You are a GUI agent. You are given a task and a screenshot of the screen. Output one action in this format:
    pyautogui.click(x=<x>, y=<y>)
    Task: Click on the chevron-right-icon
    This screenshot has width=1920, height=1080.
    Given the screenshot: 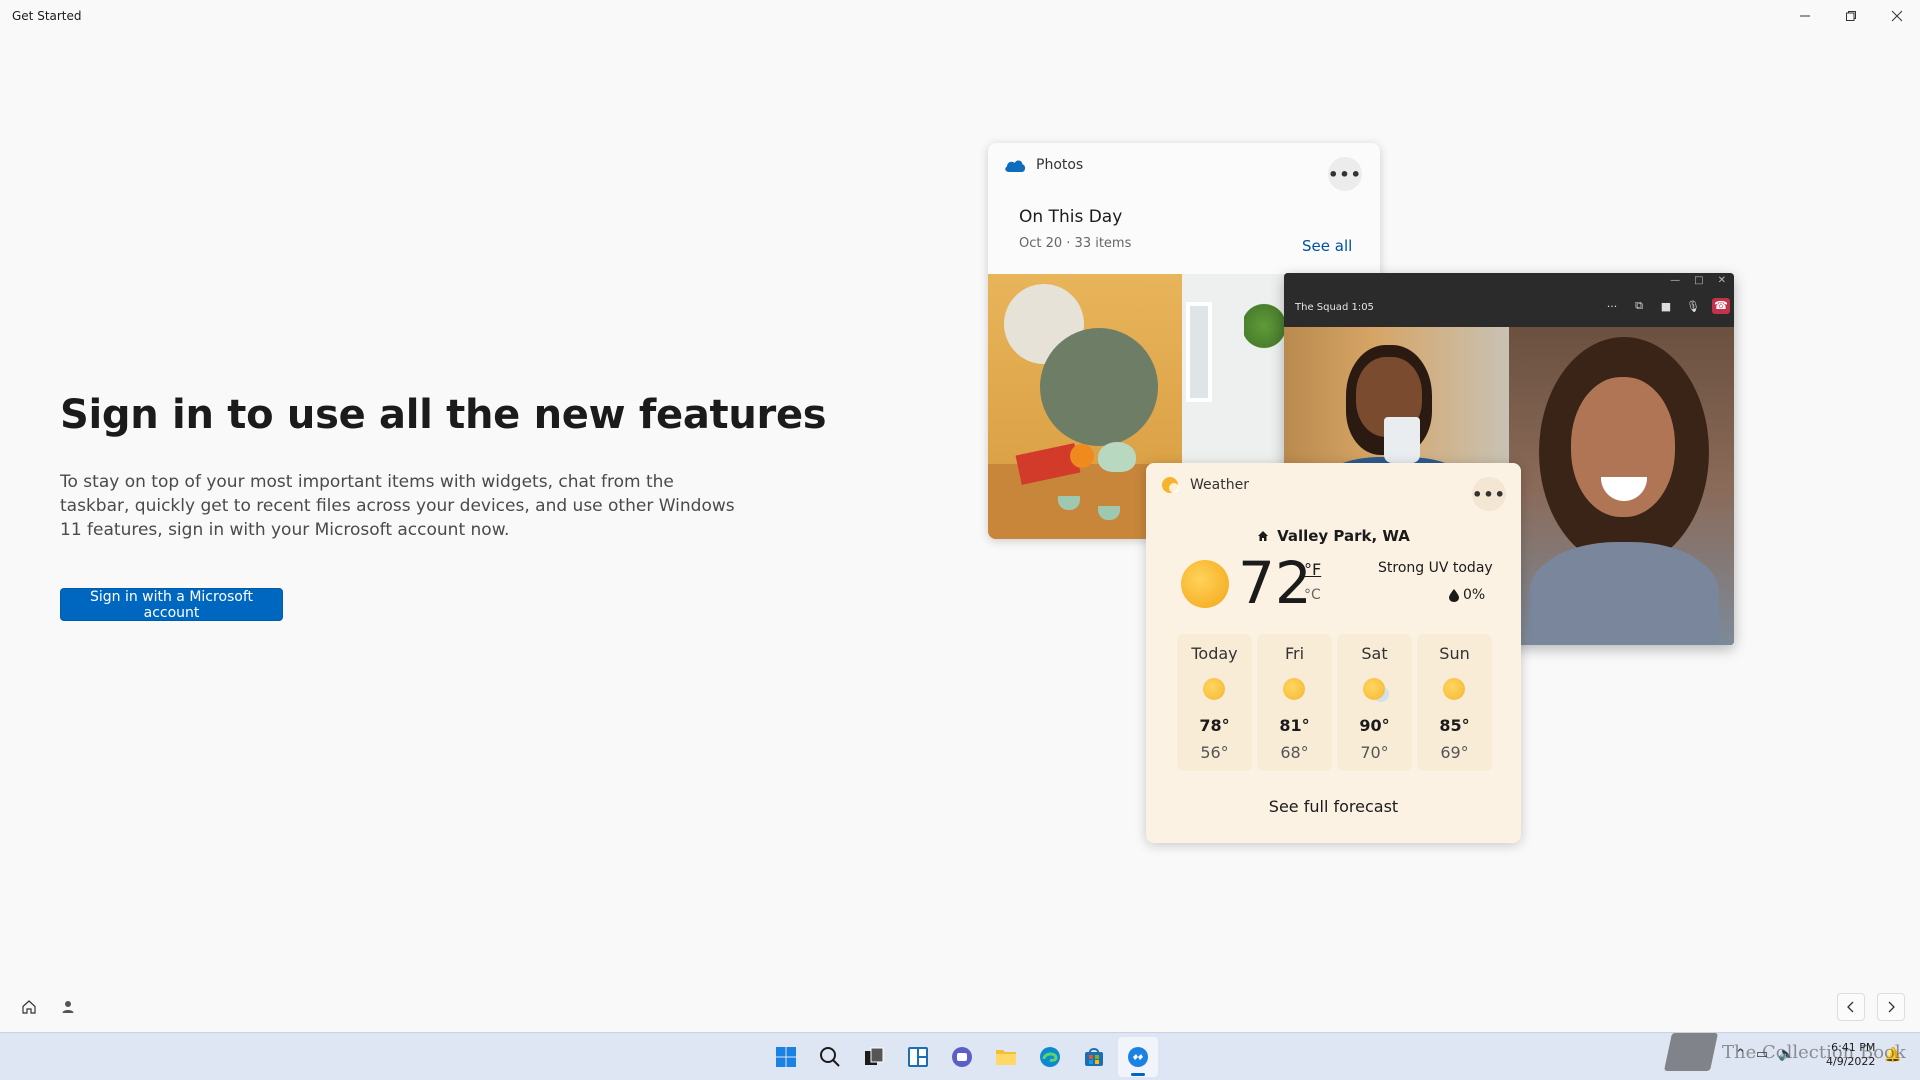 What is the action you would take?
    pyautogui.click(x=1891, y=1007)
    